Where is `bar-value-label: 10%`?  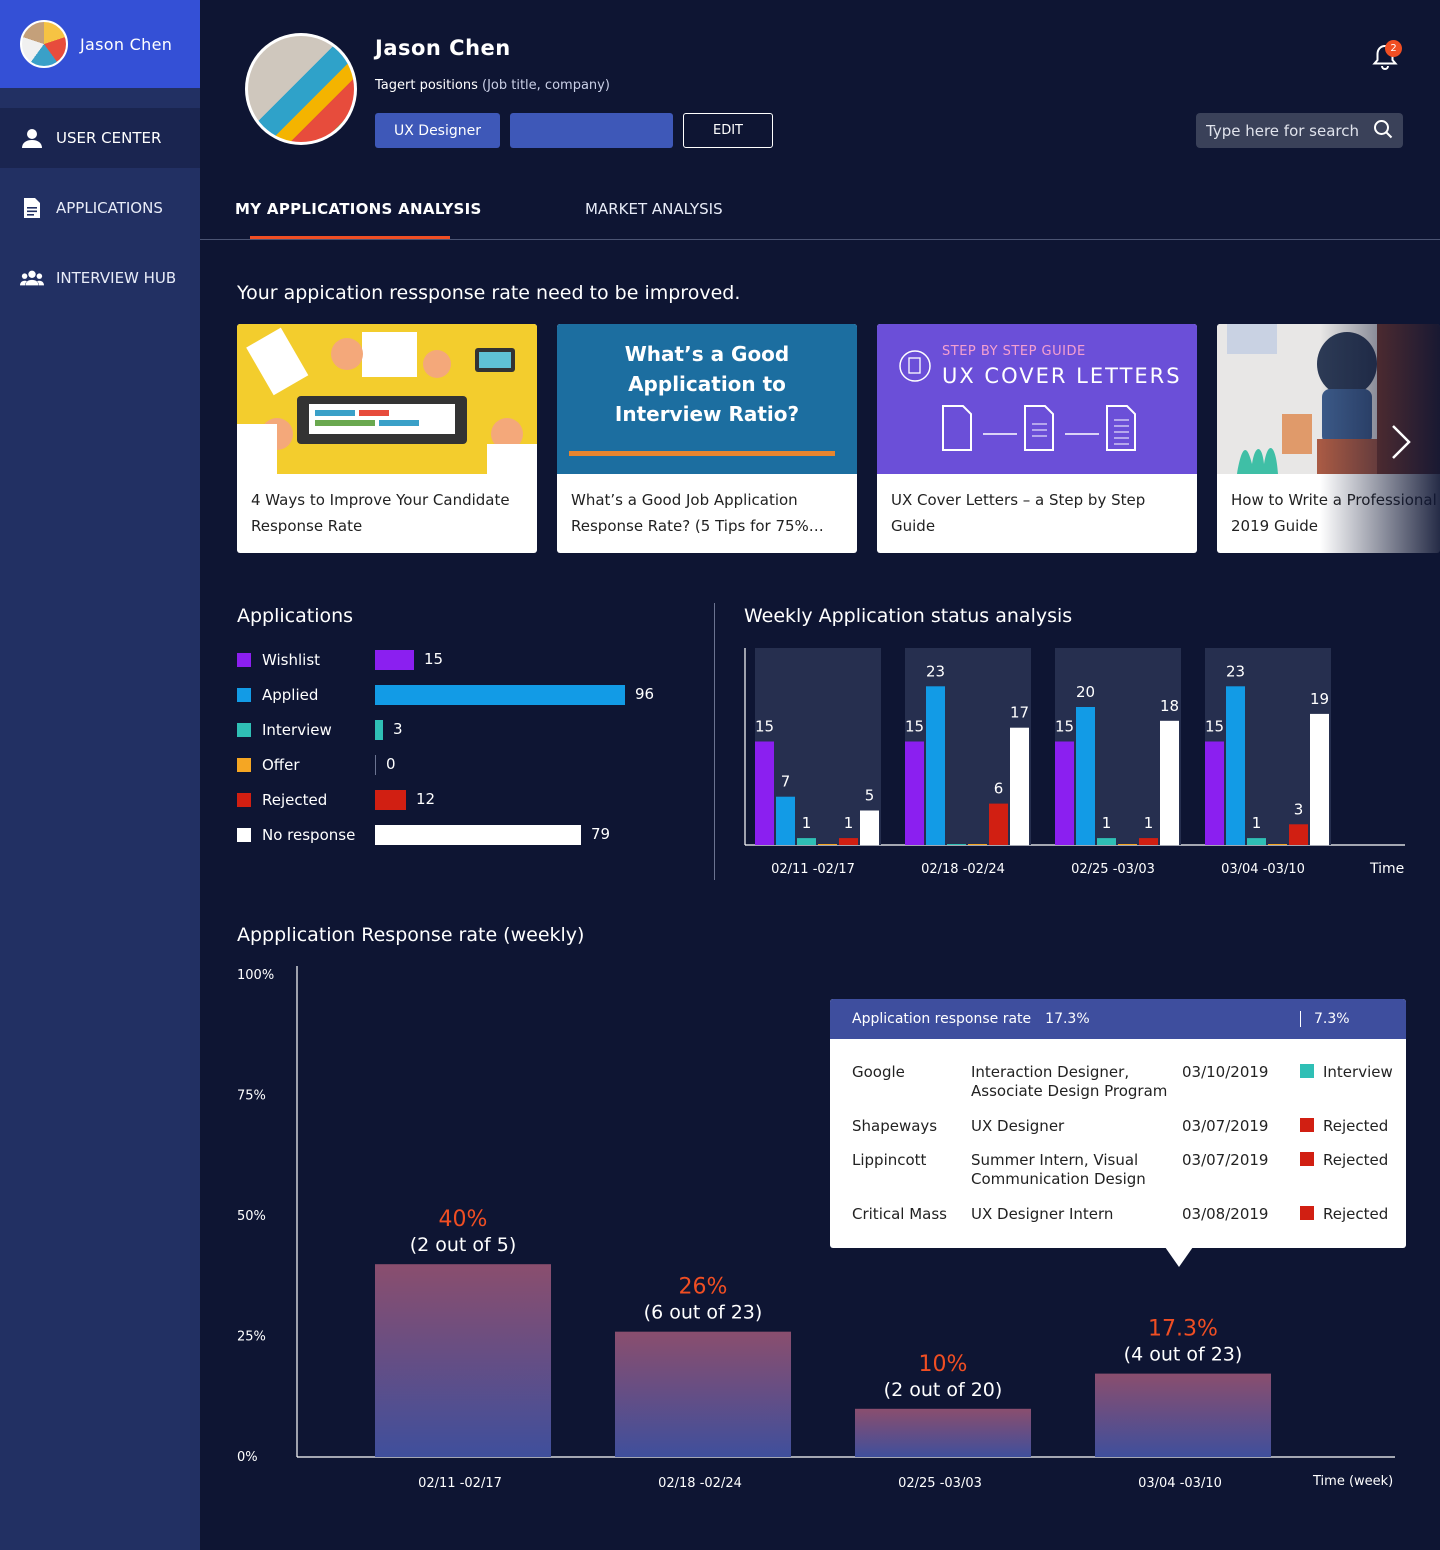 bar-value-label: 10% is located at coordinates (943, 1364).